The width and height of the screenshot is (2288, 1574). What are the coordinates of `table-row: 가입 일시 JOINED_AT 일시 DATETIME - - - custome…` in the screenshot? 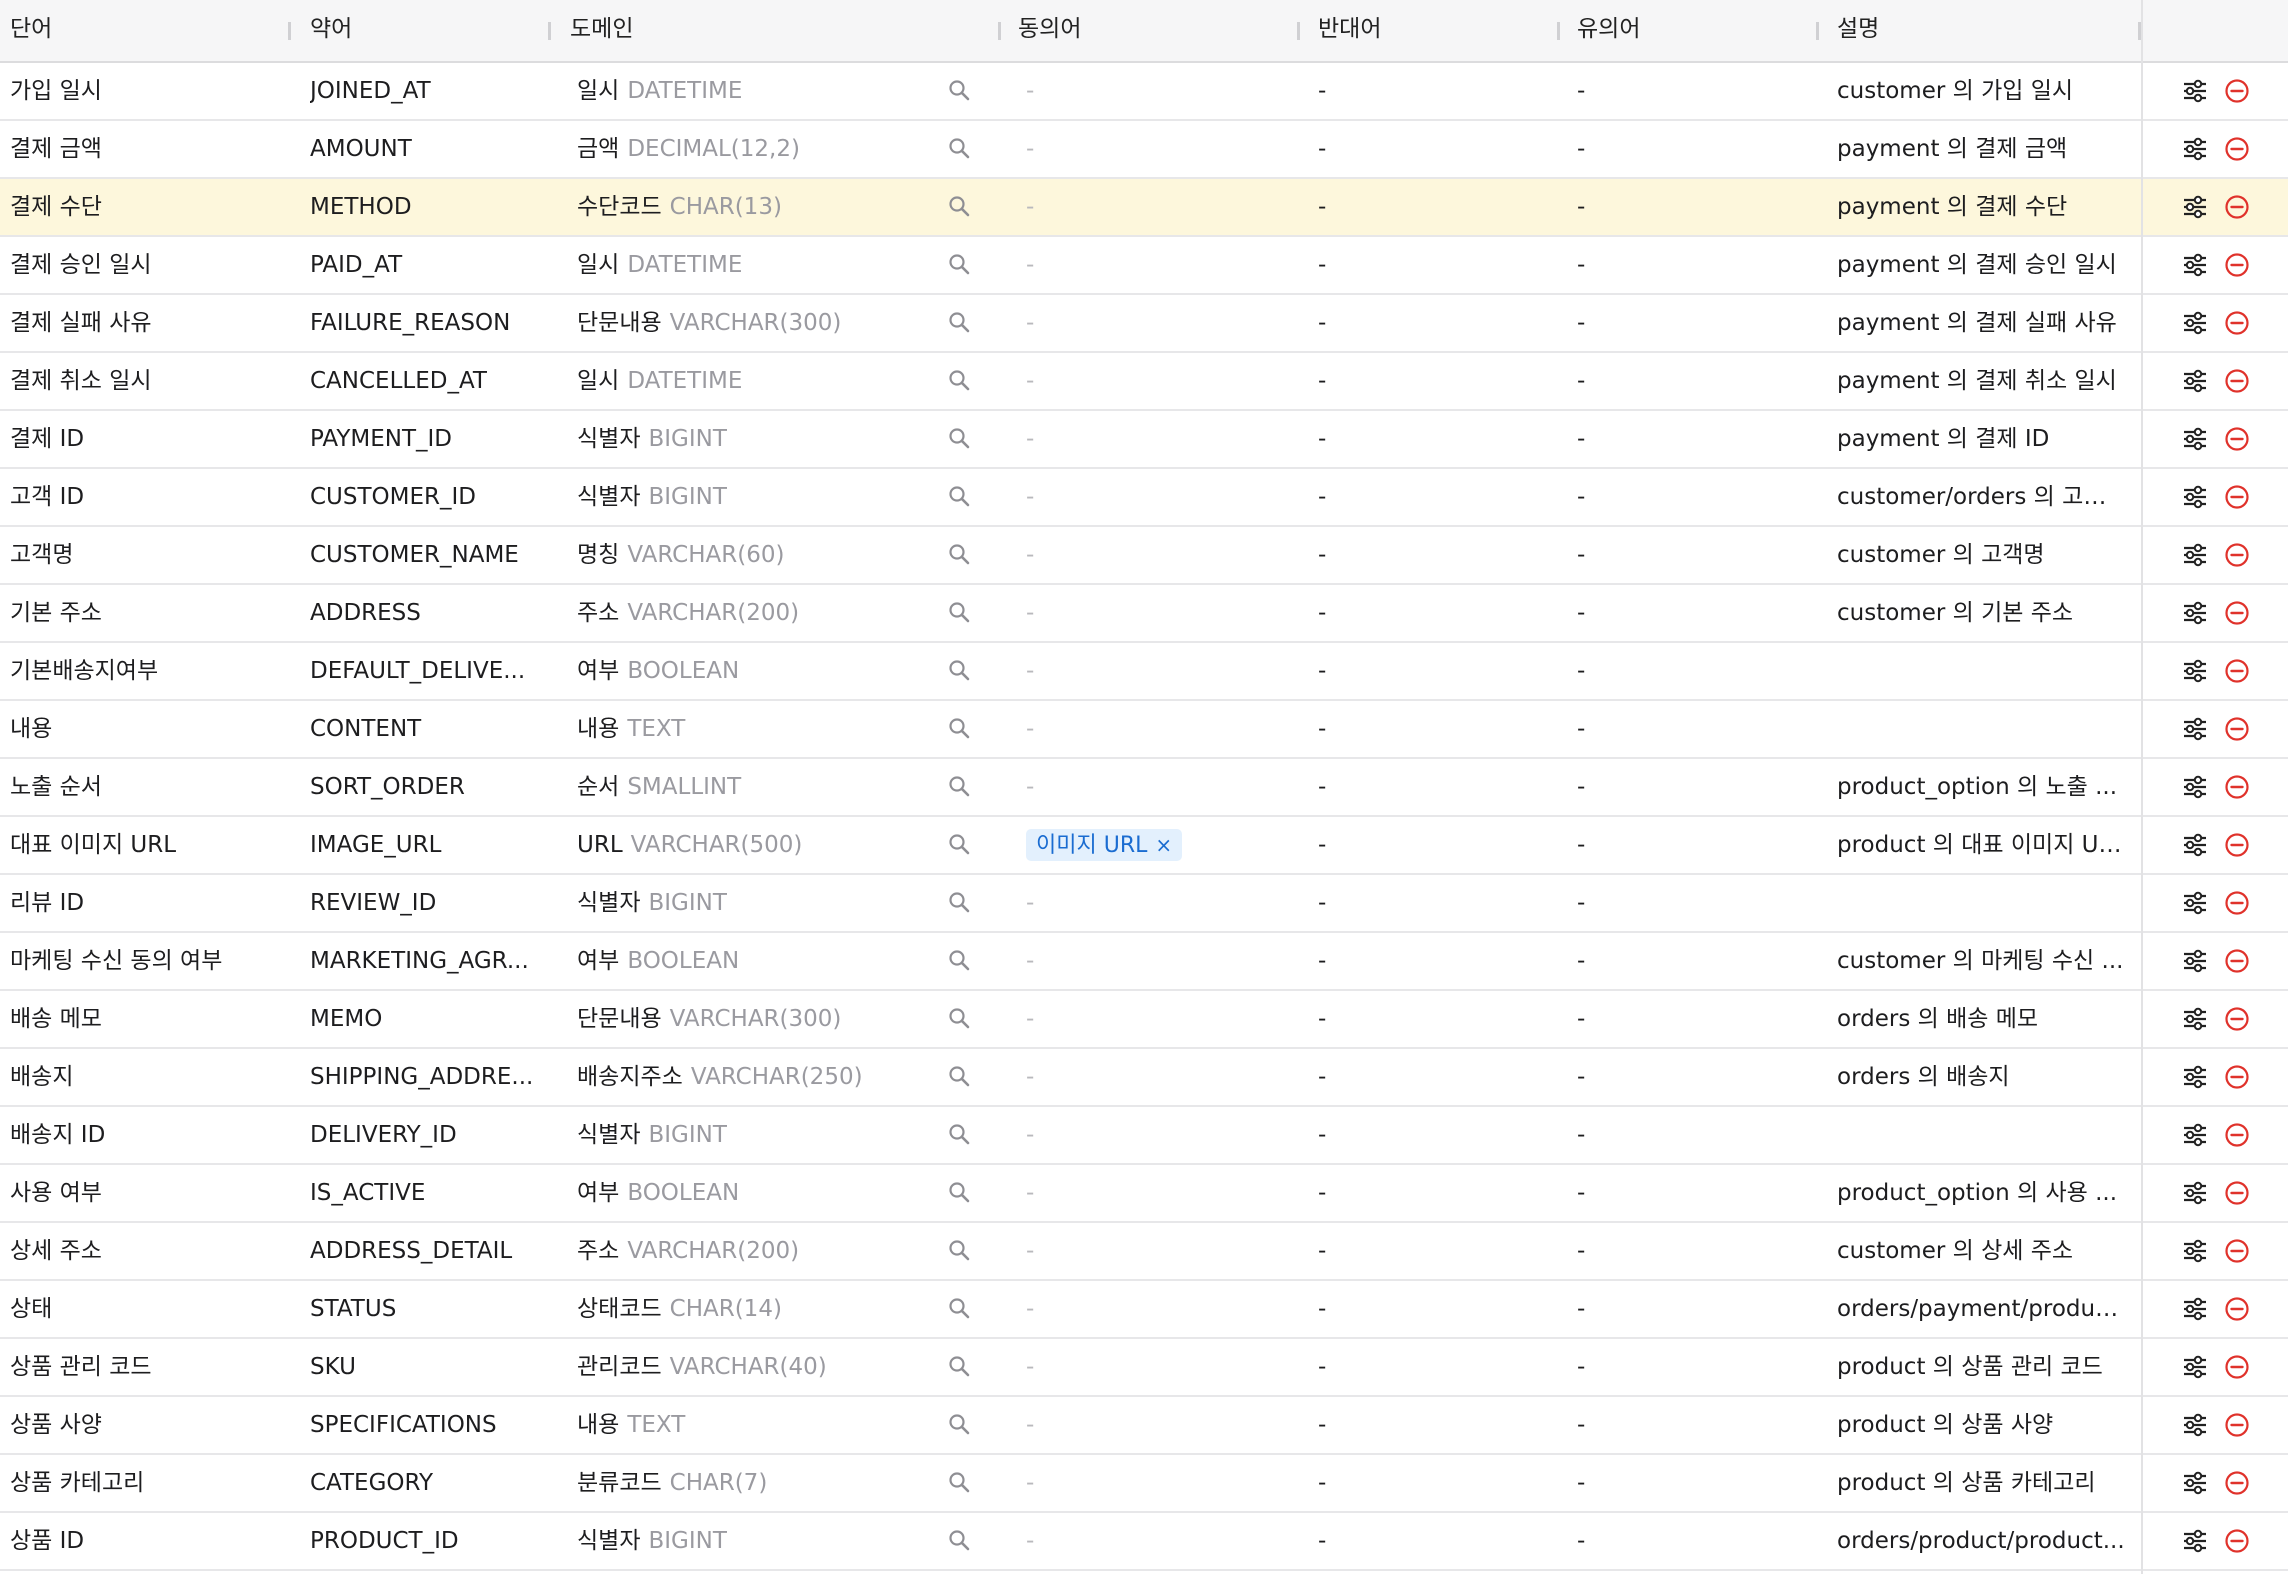 It's located at (1144, 92).